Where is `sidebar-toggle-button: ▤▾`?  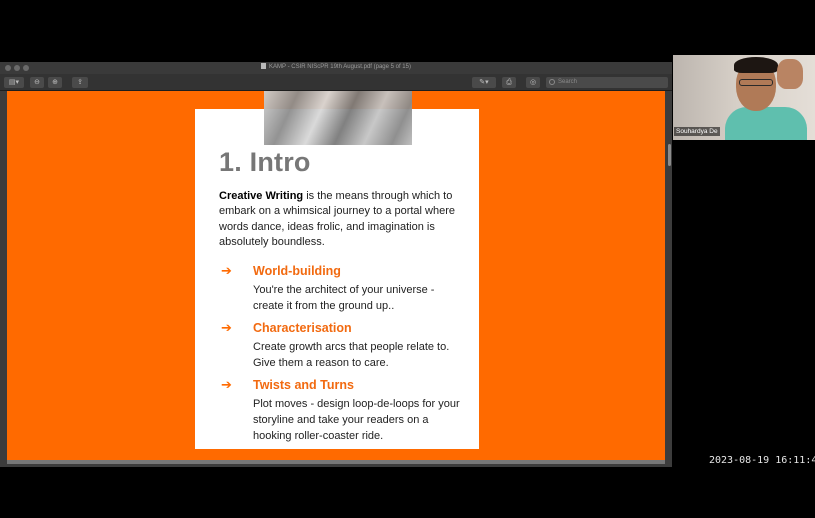
sidebar-toggle-button: ▤▾ is located at coordinates (14, 82).